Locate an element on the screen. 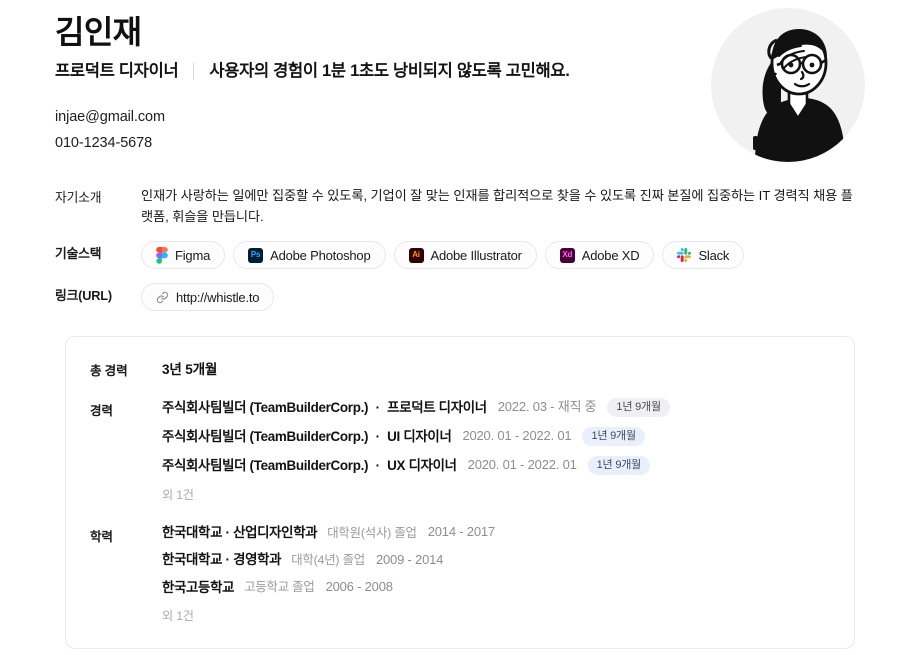  stack-chip-label: Adobe Photoshop is located at coordinates (320, 255).